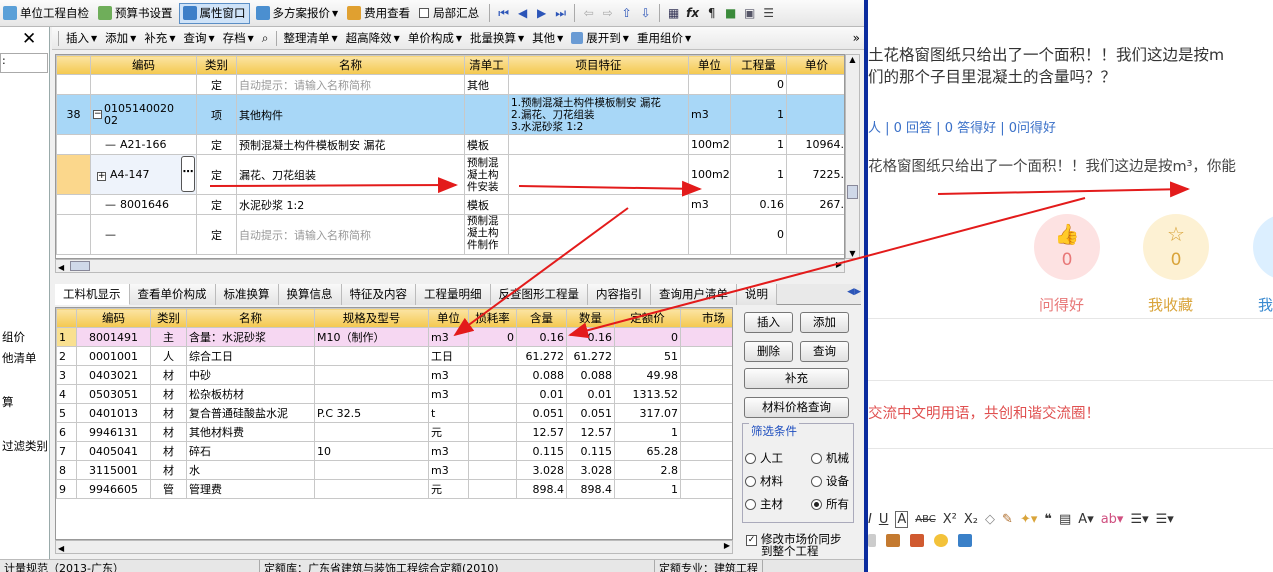 This screenshot has height=572, width=1273. Describe the element at coordinates (214, 13) in the screenshot. I see `properties-window-button: 属性窗口` at that location.